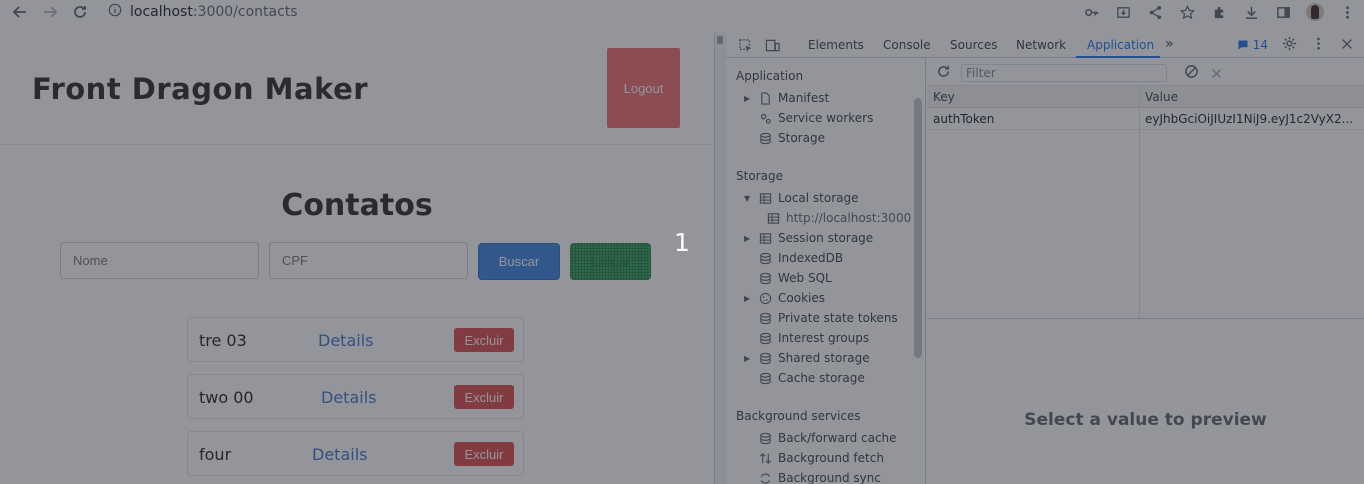  I want to click on sidebar-item-web-sql: Web SQL, so click(795, 278).